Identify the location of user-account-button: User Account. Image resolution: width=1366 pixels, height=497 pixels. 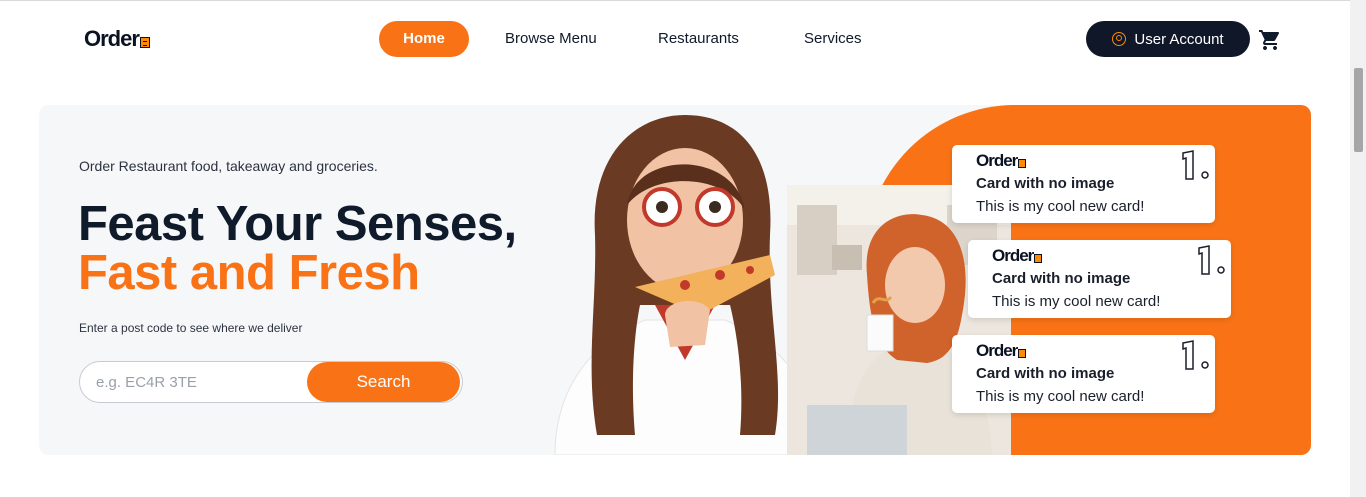
(1168, 39).